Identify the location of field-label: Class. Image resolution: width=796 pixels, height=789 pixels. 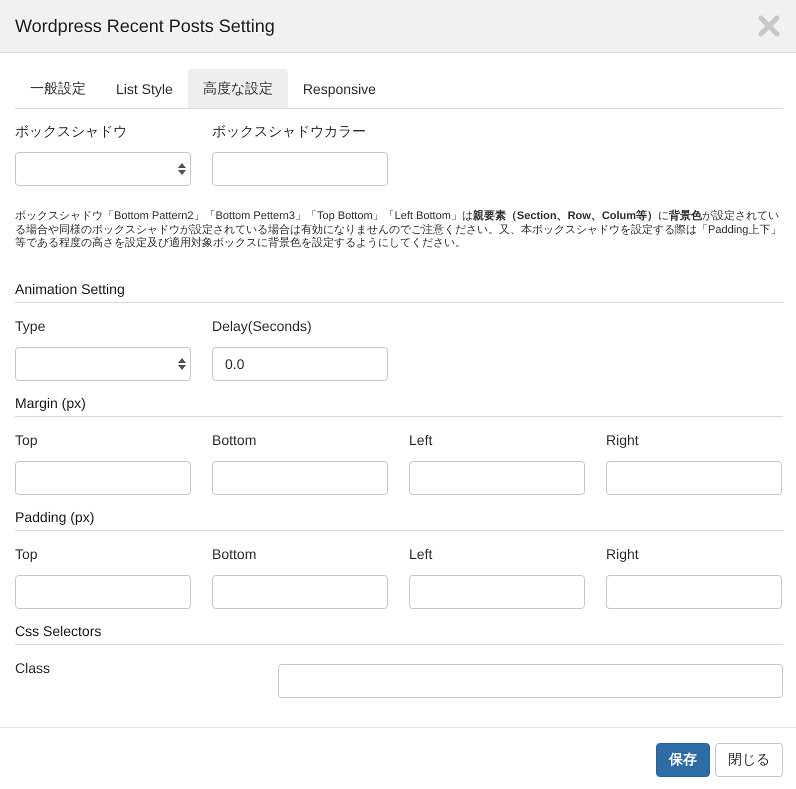
(33, 669).